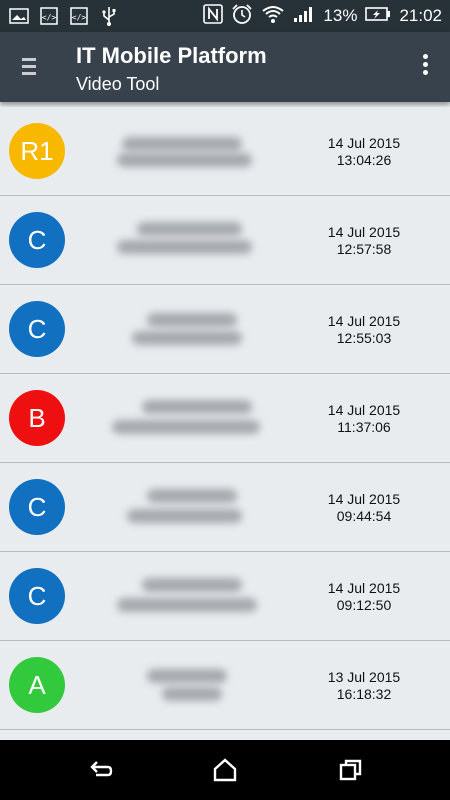 This screenshot has width=450, height=800. What do you see at coordinates (364, 427) in the screenshot?
I see `item-time: 11:37:06` at bounding box center [364, 427].